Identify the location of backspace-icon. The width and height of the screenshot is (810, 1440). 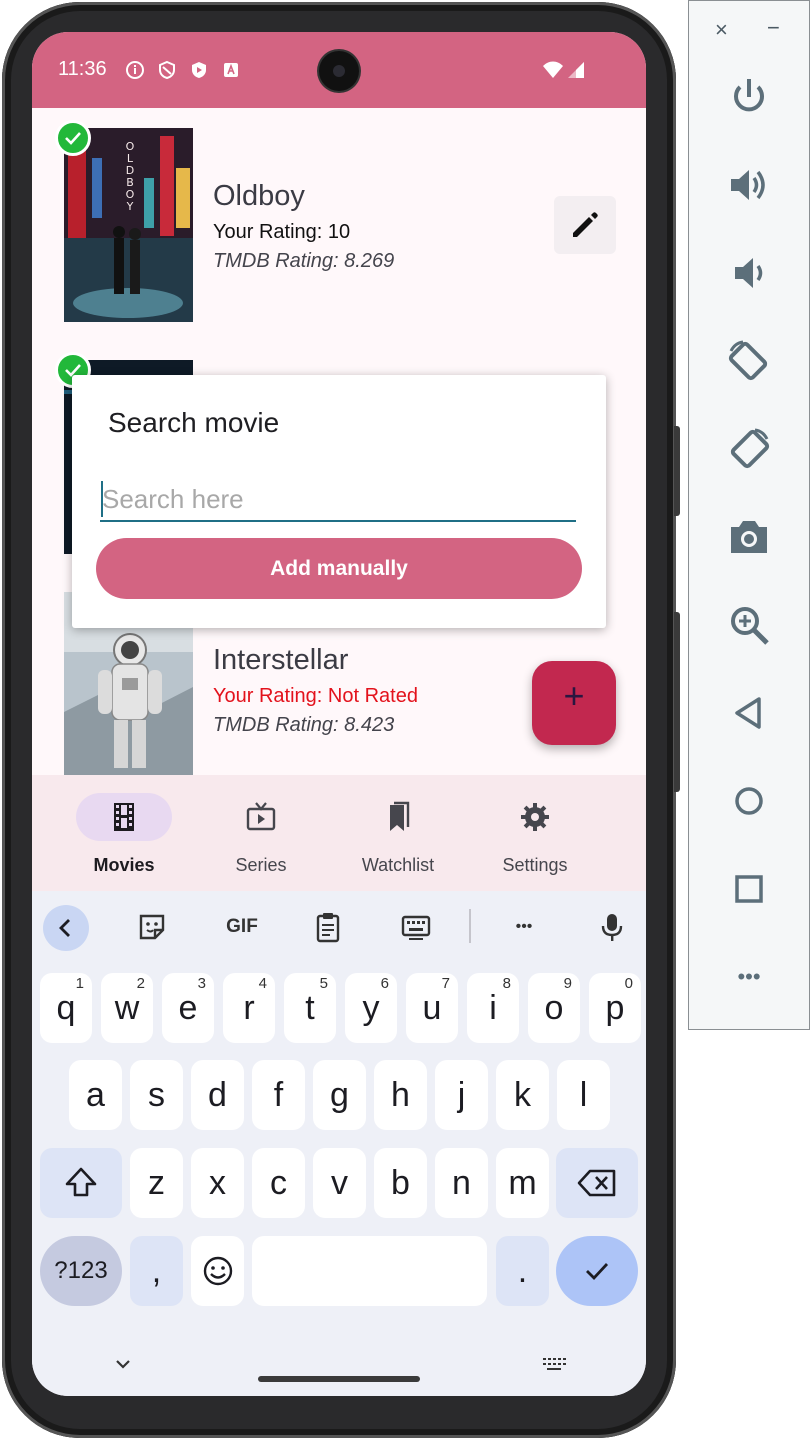
(596, 1183).